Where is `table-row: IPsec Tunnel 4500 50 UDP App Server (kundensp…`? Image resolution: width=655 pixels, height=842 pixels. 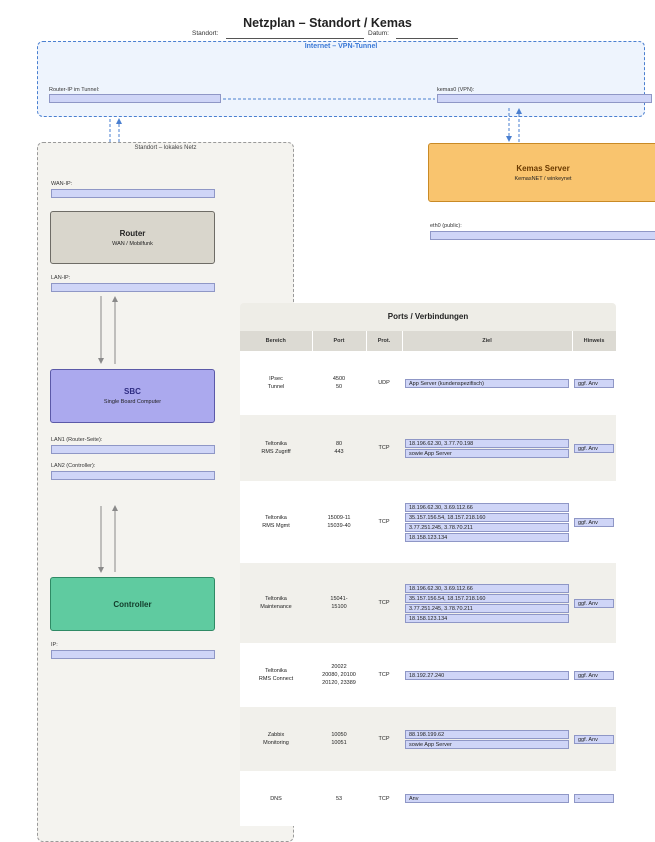 table-row: IPsec Tunnel 4500 50 UDP App Server (kundensp… is located at coordinates (428, 383).